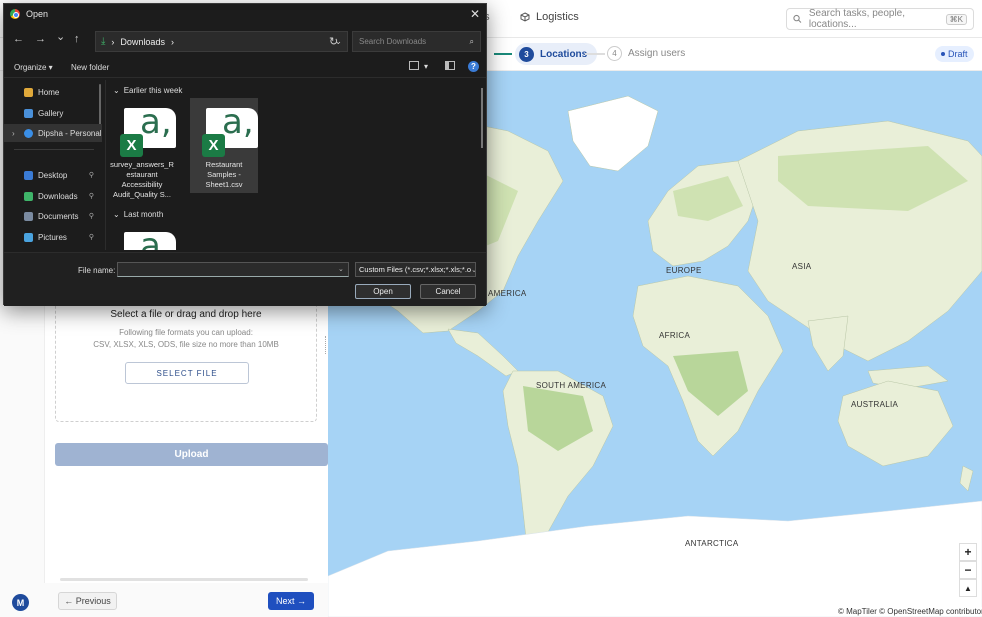  Describe the element at coordinates (142, 42) in the screenshot. I see `address-folder: Downloads` at that location.